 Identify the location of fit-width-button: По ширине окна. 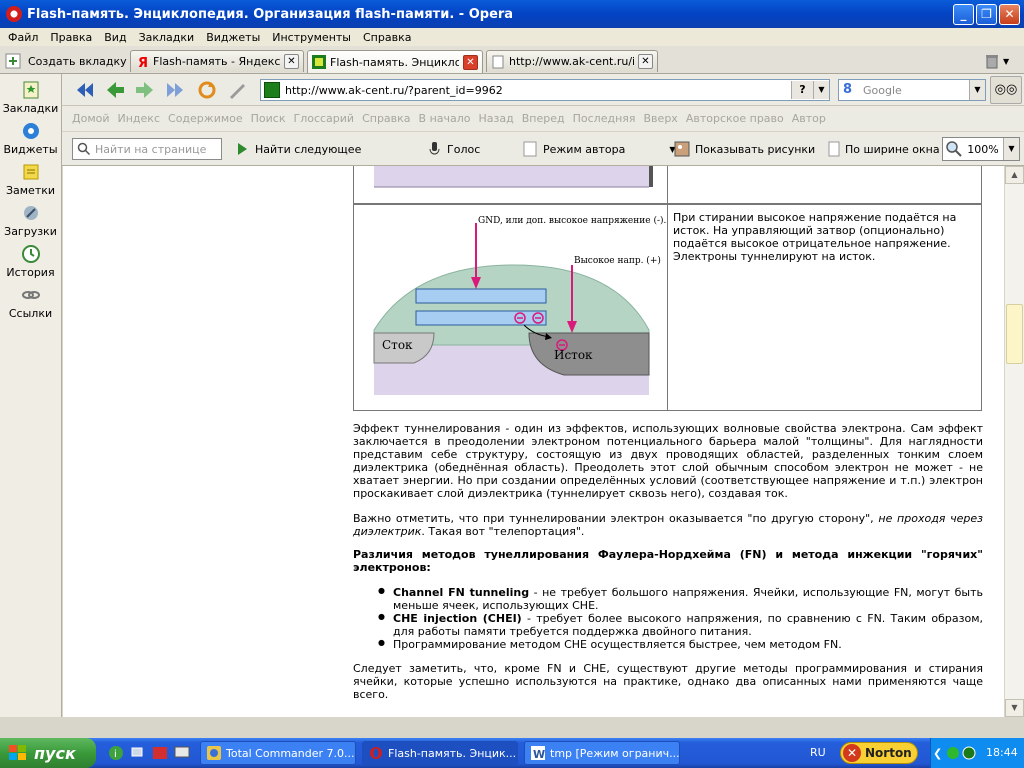
(884, 149).